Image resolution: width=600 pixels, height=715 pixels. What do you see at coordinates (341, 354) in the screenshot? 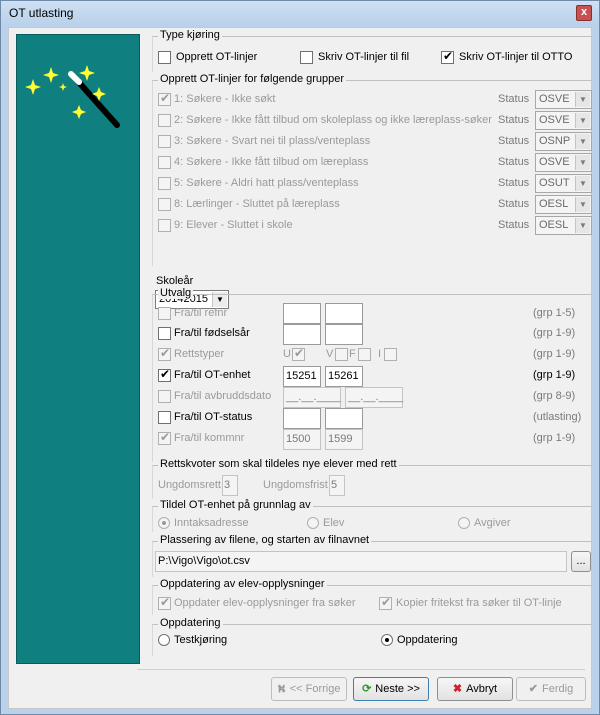
I see `rettstype-v-checkbox` at bounding box center [341, 354].